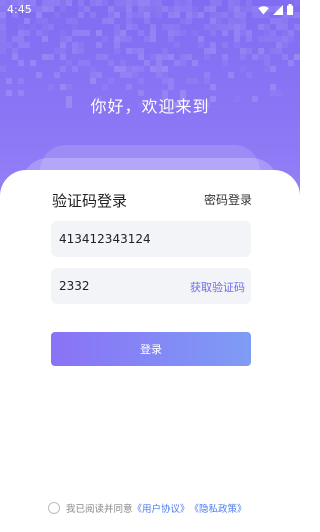  Describe the element at coordinates (119, 286) in the screenshot. I see `code-input` at that location.